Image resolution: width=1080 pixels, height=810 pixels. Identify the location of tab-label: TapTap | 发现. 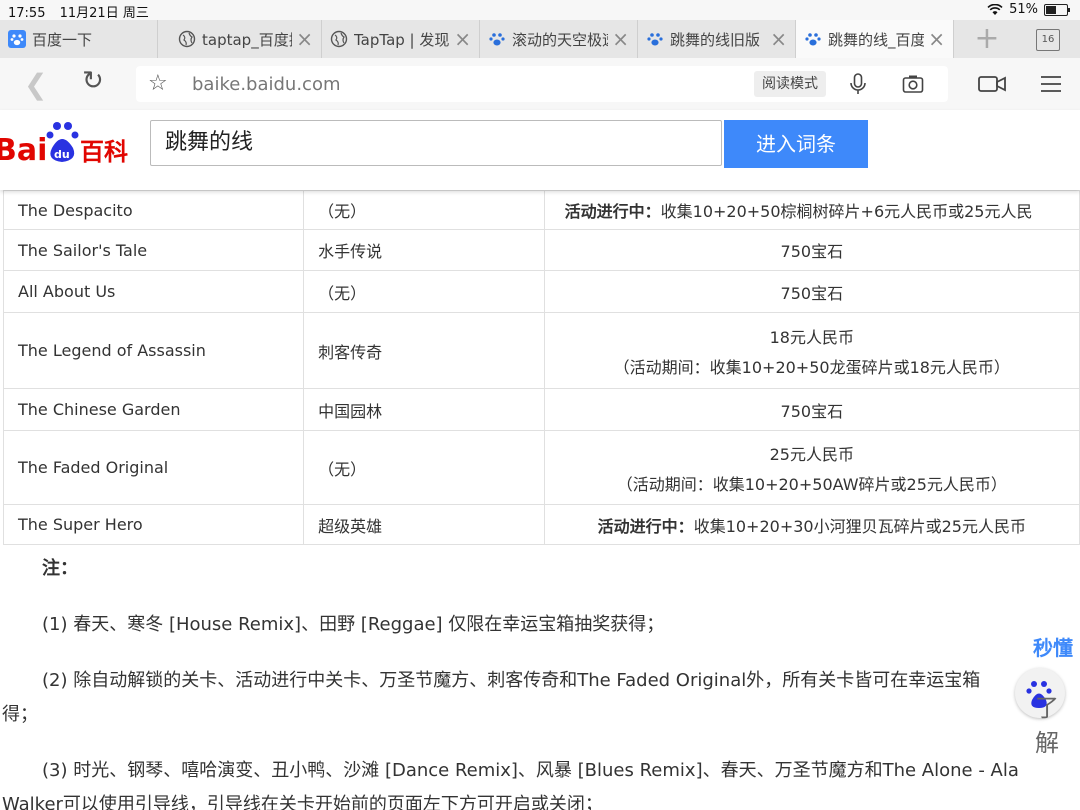
(402, 39).